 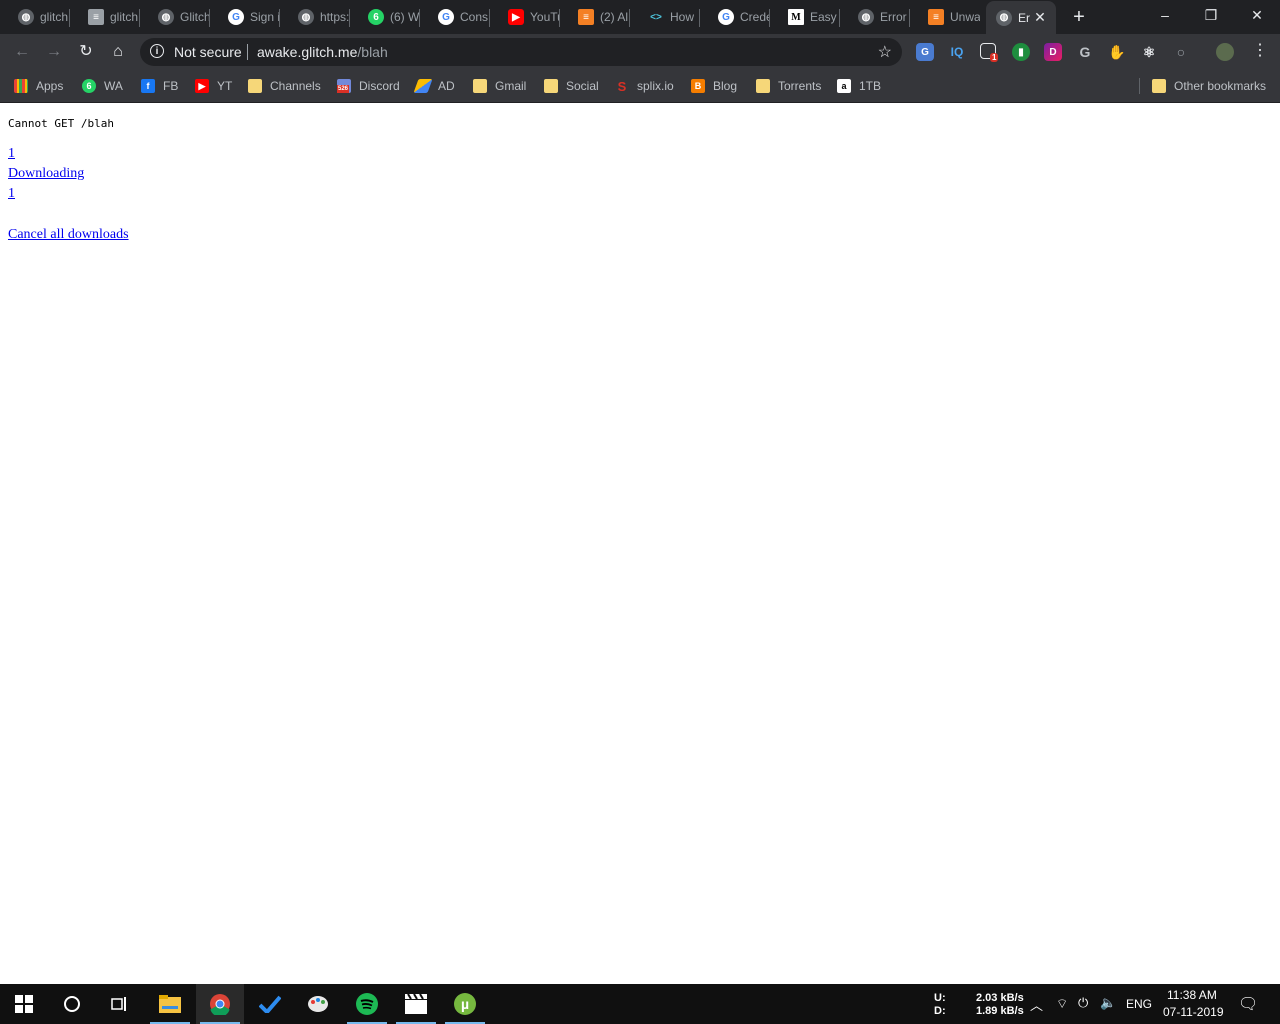 I want to click on close-tab-icon: ✕, so click(x=1040, y=17).